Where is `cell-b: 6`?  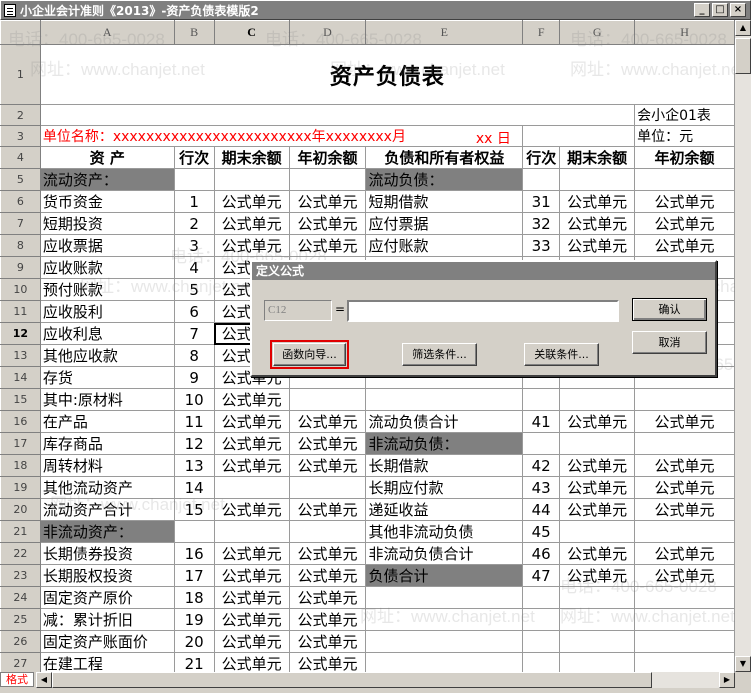
cell-b: 6 is located at coordinates (194, 311).